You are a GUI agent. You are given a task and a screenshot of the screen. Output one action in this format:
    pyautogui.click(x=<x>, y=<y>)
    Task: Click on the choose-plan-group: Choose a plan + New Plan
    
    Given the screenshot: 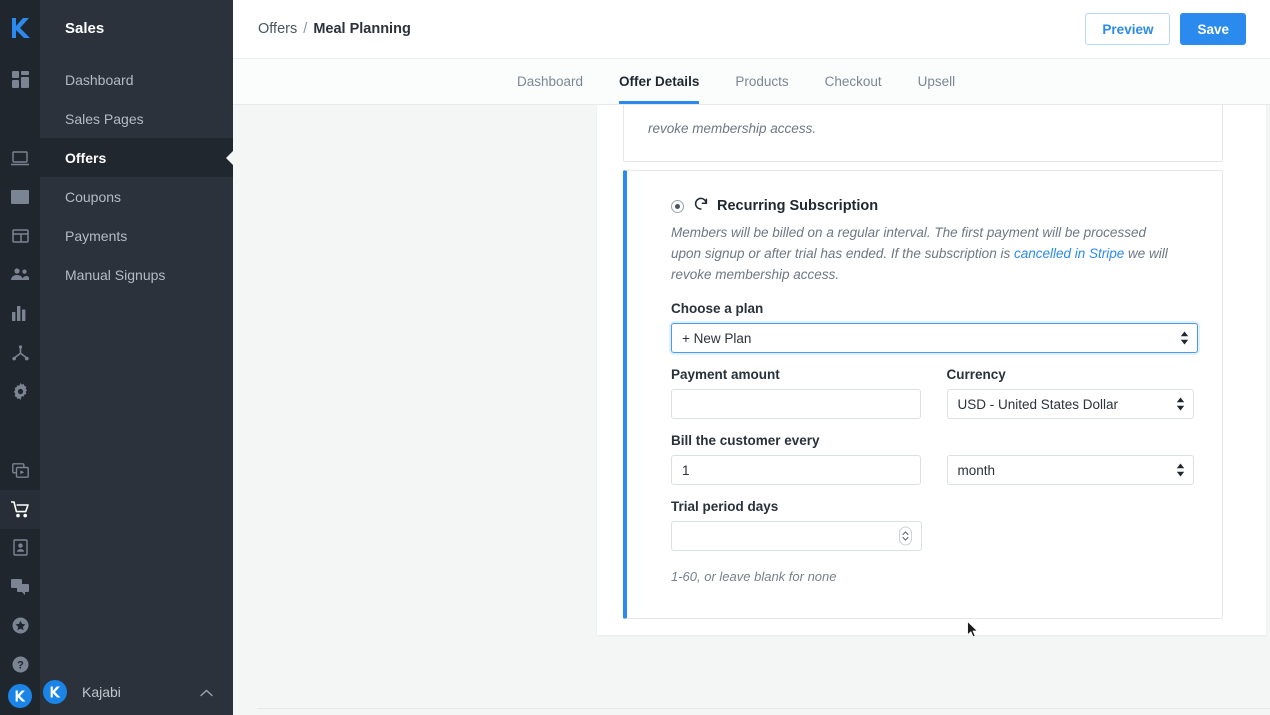 What is the action you would take?
    pyautogui.click(x=934, y=327)
    